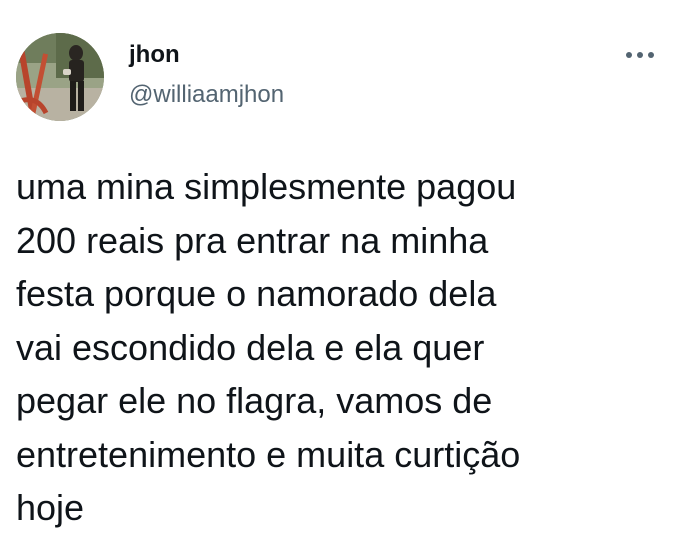  I want to click on author-handle: @williaamjhon, so click(206, 95).